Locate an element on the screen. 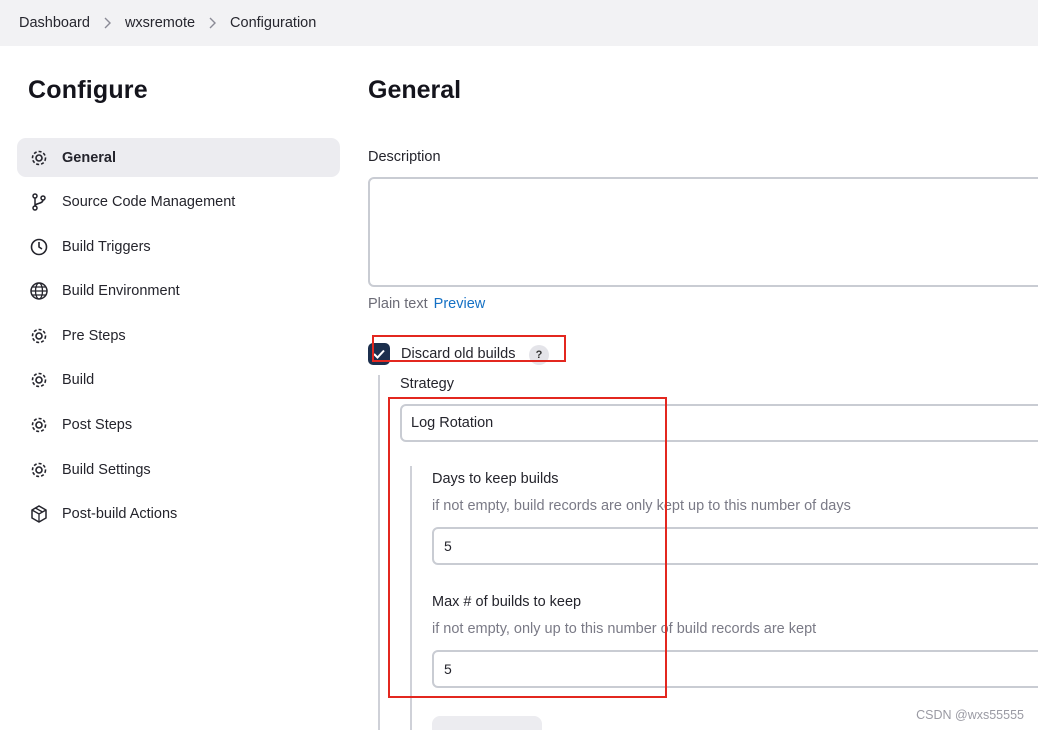 The width and height of the screenshot is (1038, 730). breadcrumb: Dashboard wxsremote Configuration is located at coordinates (519, 23).